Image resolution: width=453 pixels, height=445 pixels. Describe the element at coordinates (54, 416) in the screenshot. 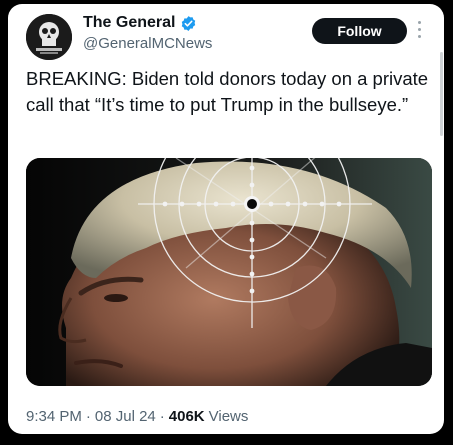

I see `tweet-time: 9:34 PM` at that location.